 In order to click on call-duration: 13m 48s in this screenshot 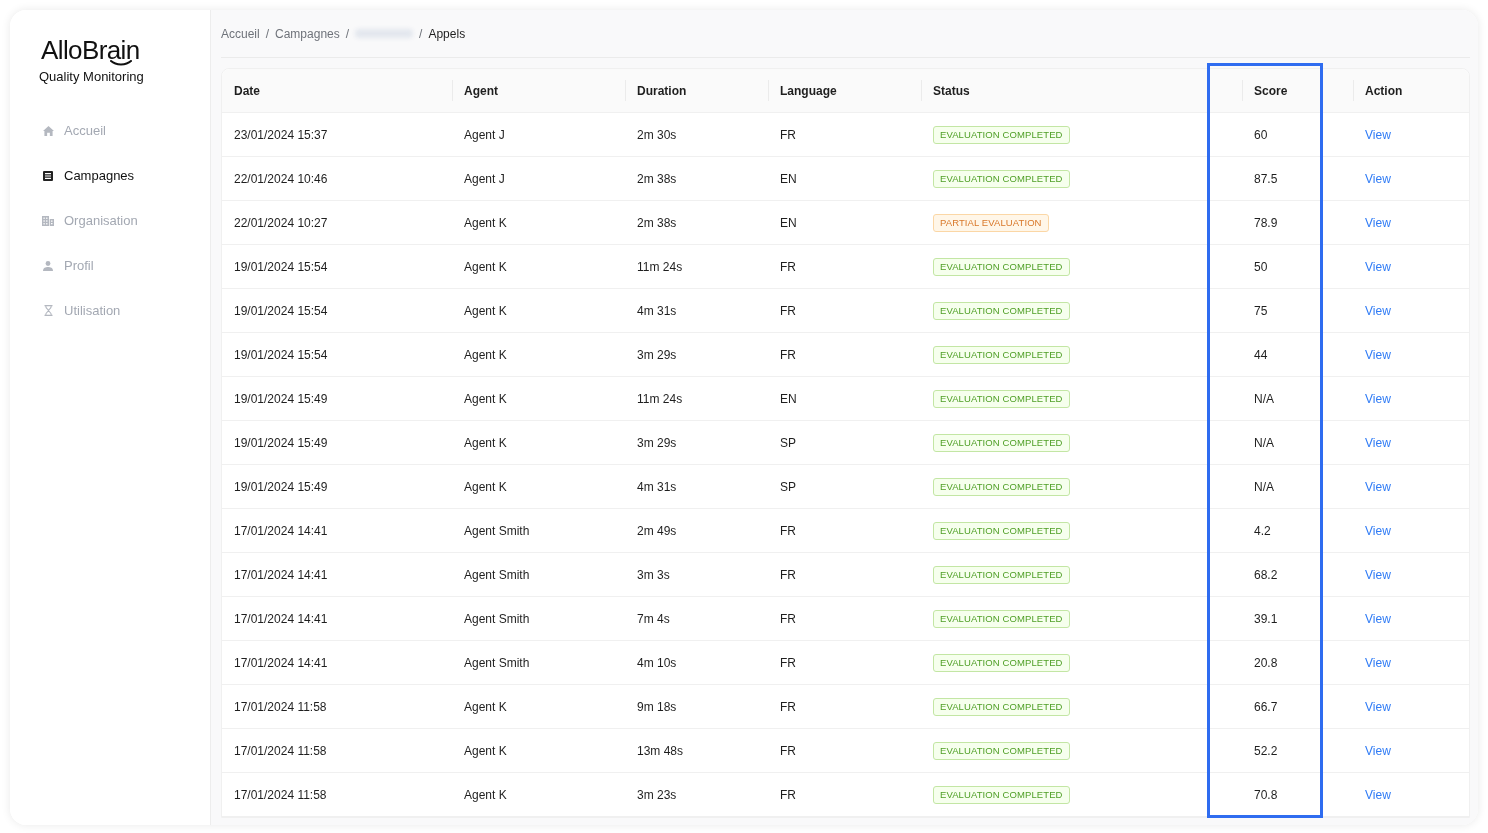, I will do `click(660, 751)`.